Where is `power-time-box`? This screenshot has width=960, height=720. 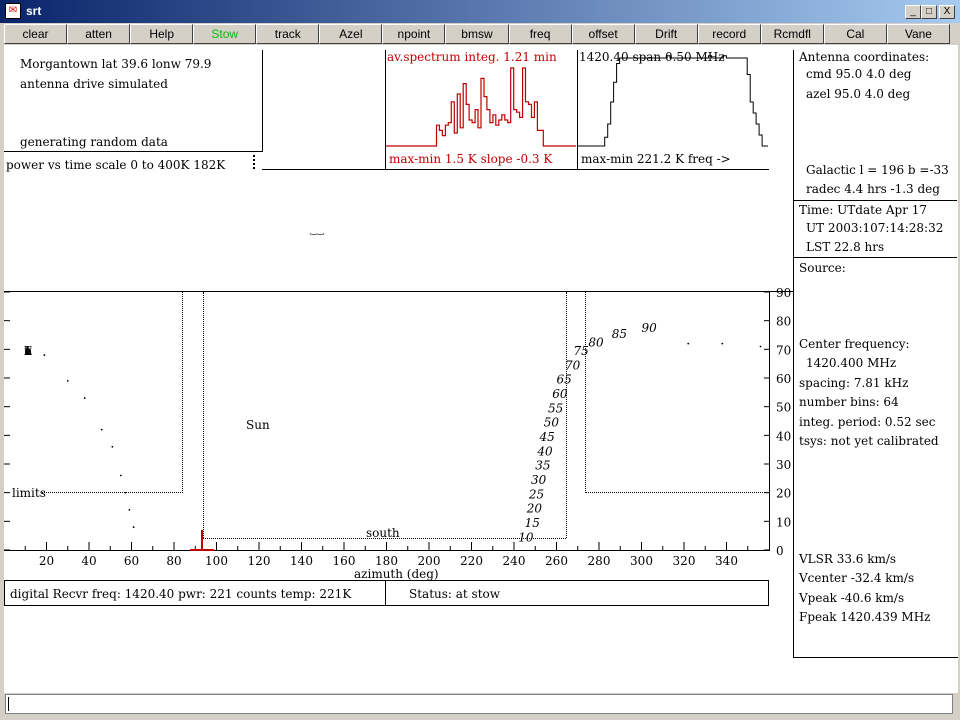 power-time-box is located at coordinates (324, 110).